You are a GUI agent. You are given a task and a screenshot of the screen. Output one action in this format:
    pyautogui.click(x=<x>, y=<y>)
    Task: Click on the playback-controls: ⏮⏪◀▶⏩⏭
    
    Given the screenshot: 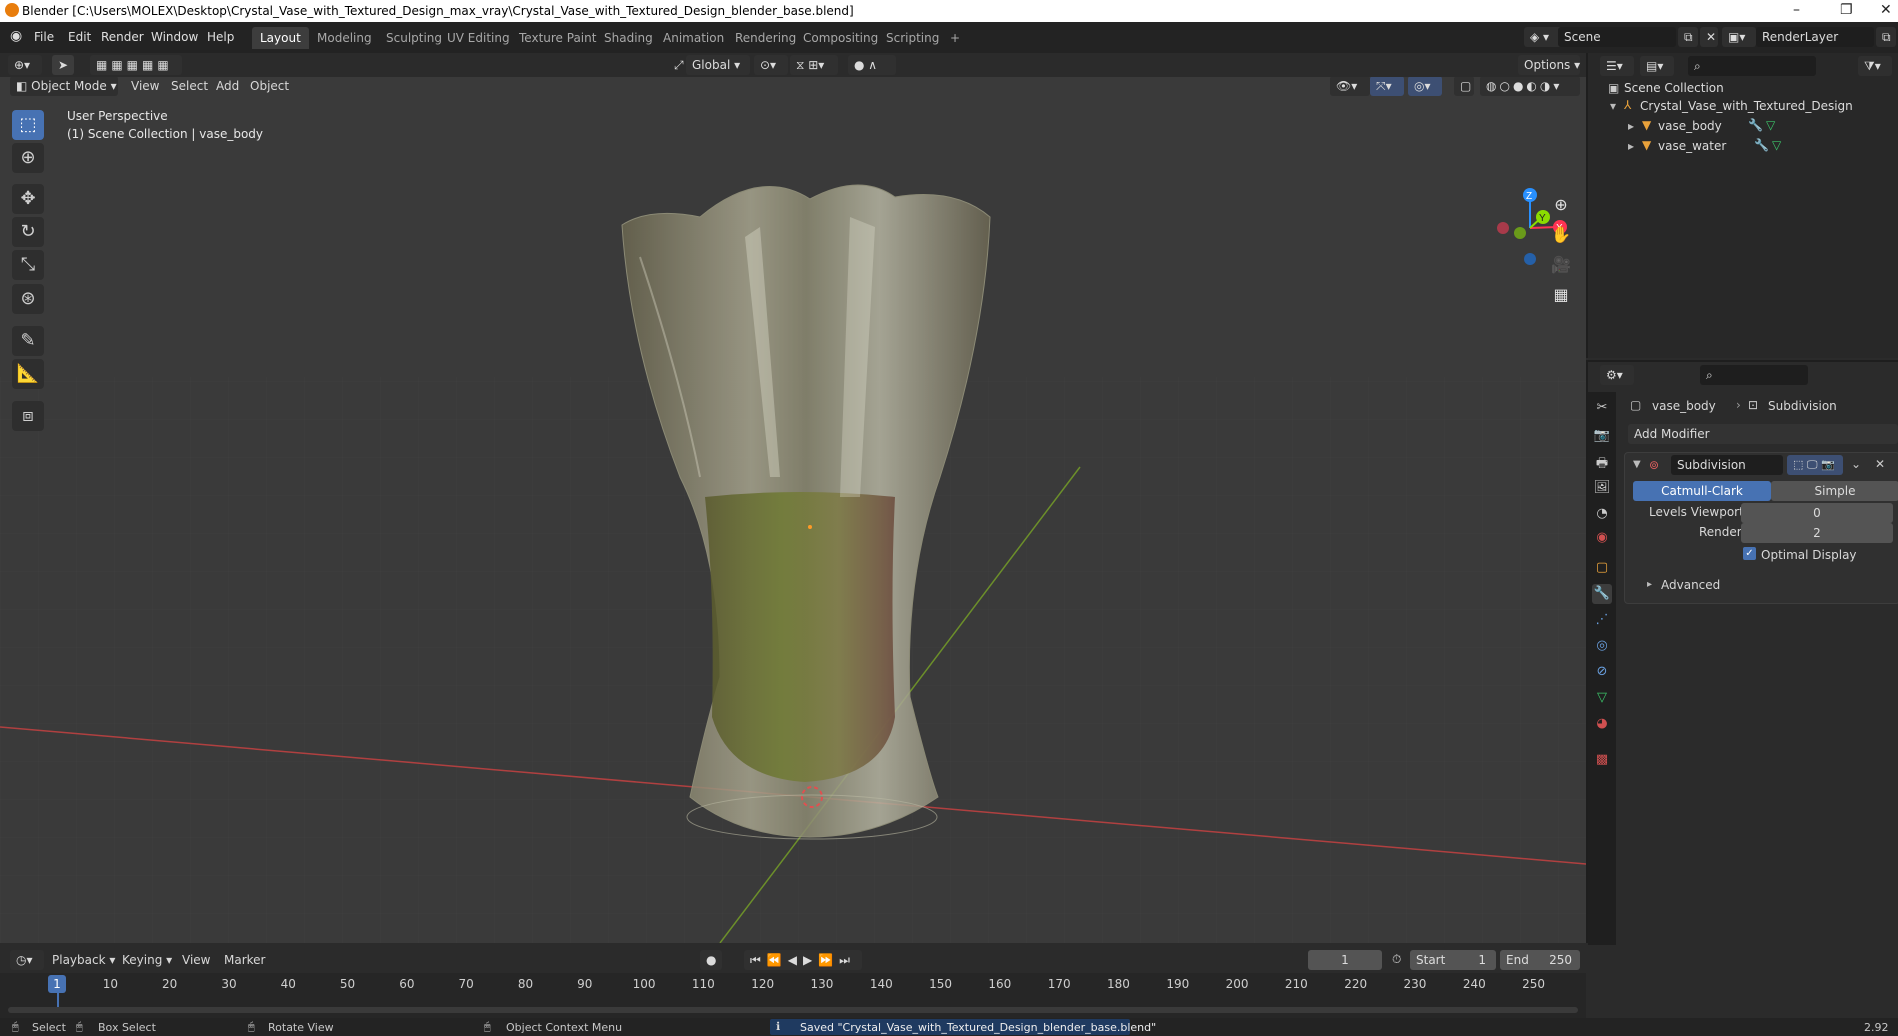 What is the action you would take?
    pyautogui.click(x=803, y=960)
    